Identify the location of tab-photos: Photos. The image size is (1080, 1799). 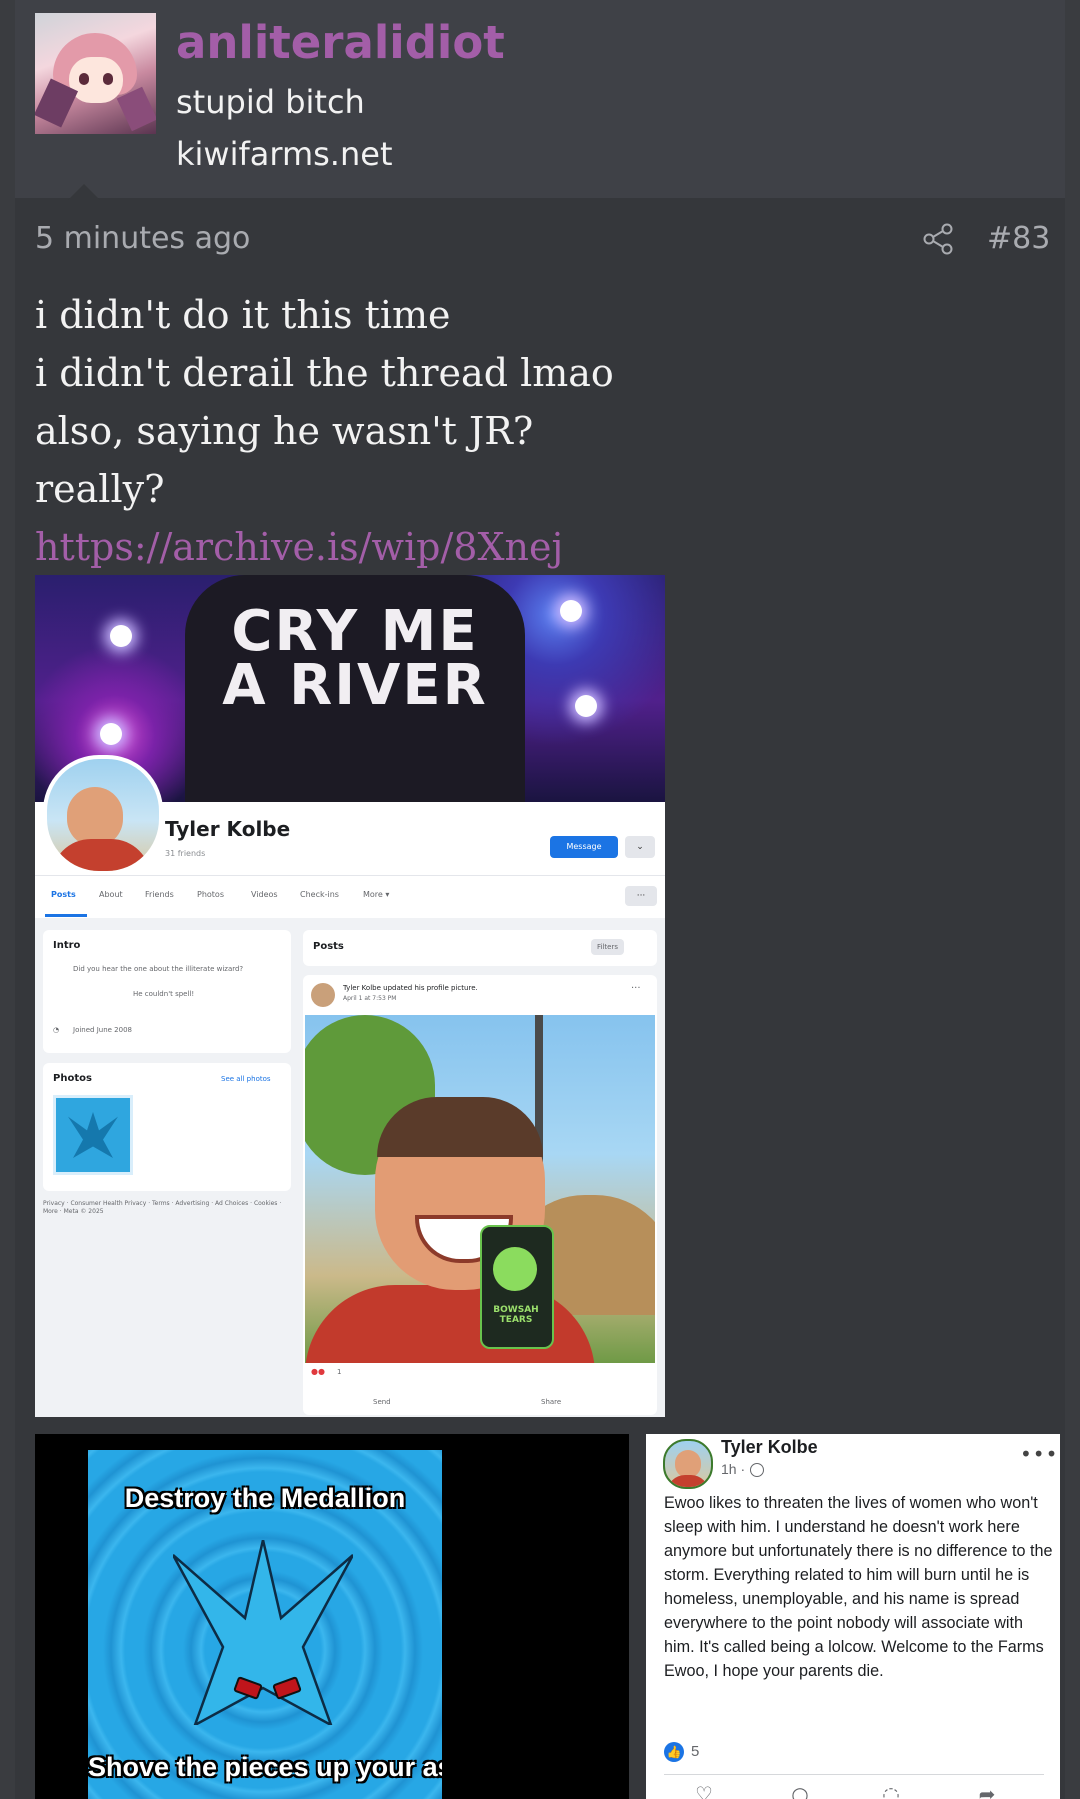
(210, 894).